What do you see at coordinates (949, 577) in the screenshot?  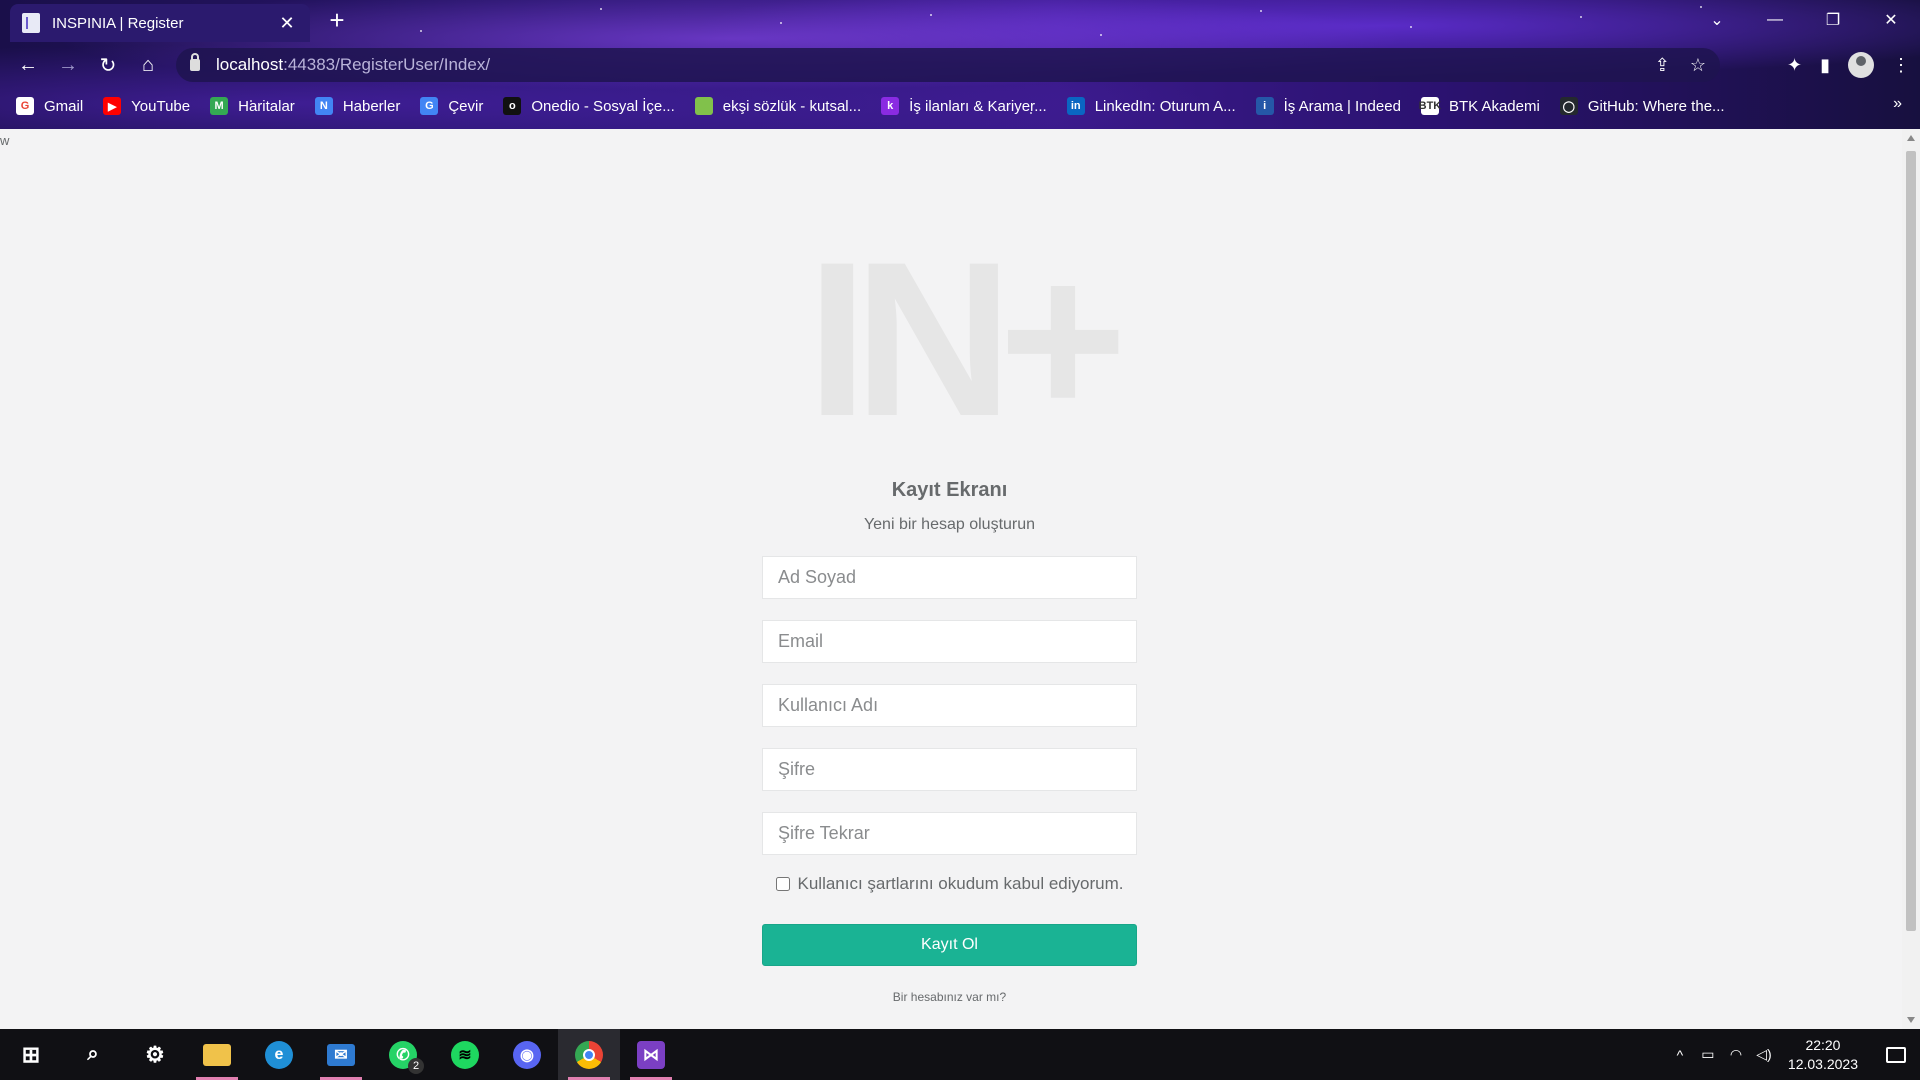 I see `fullname-input` at bounding box center [949, 577].